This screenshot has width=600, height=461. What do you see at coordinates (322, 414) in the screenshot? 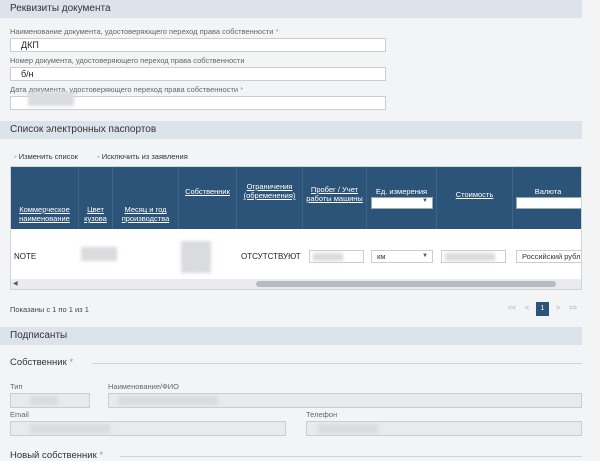
I see `owner-phone-label: Телефон` at bounding box center [322, 414].